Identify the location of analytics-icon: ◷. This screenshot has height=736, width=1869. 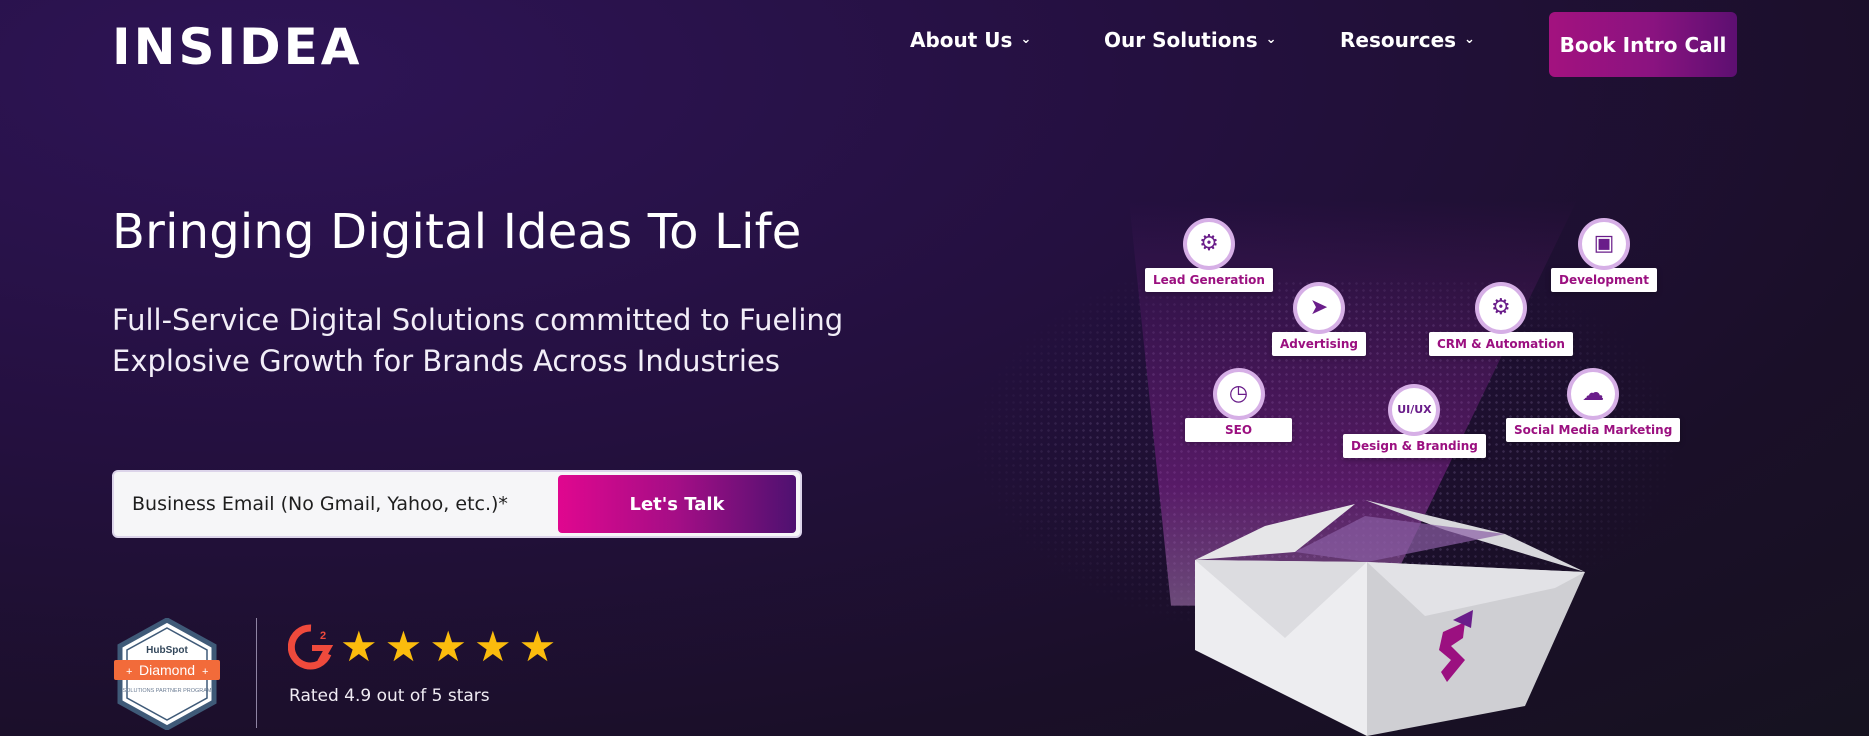
(1238, 394).